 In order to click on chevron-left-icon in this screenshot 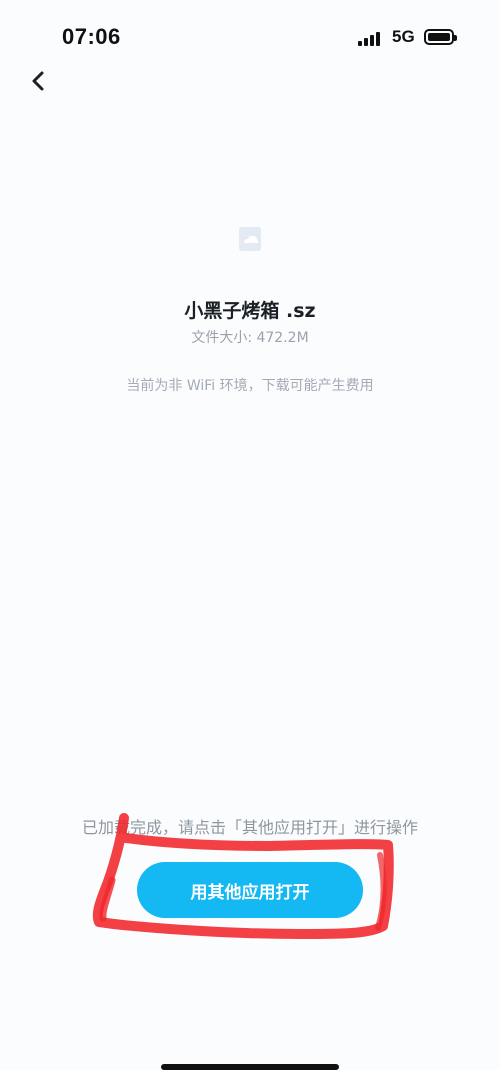, I will do `click(38, 81)`.